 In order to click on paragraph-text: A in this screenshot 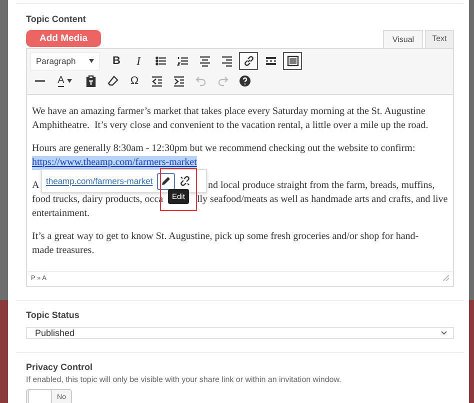, I will do `click(36, 185)`.